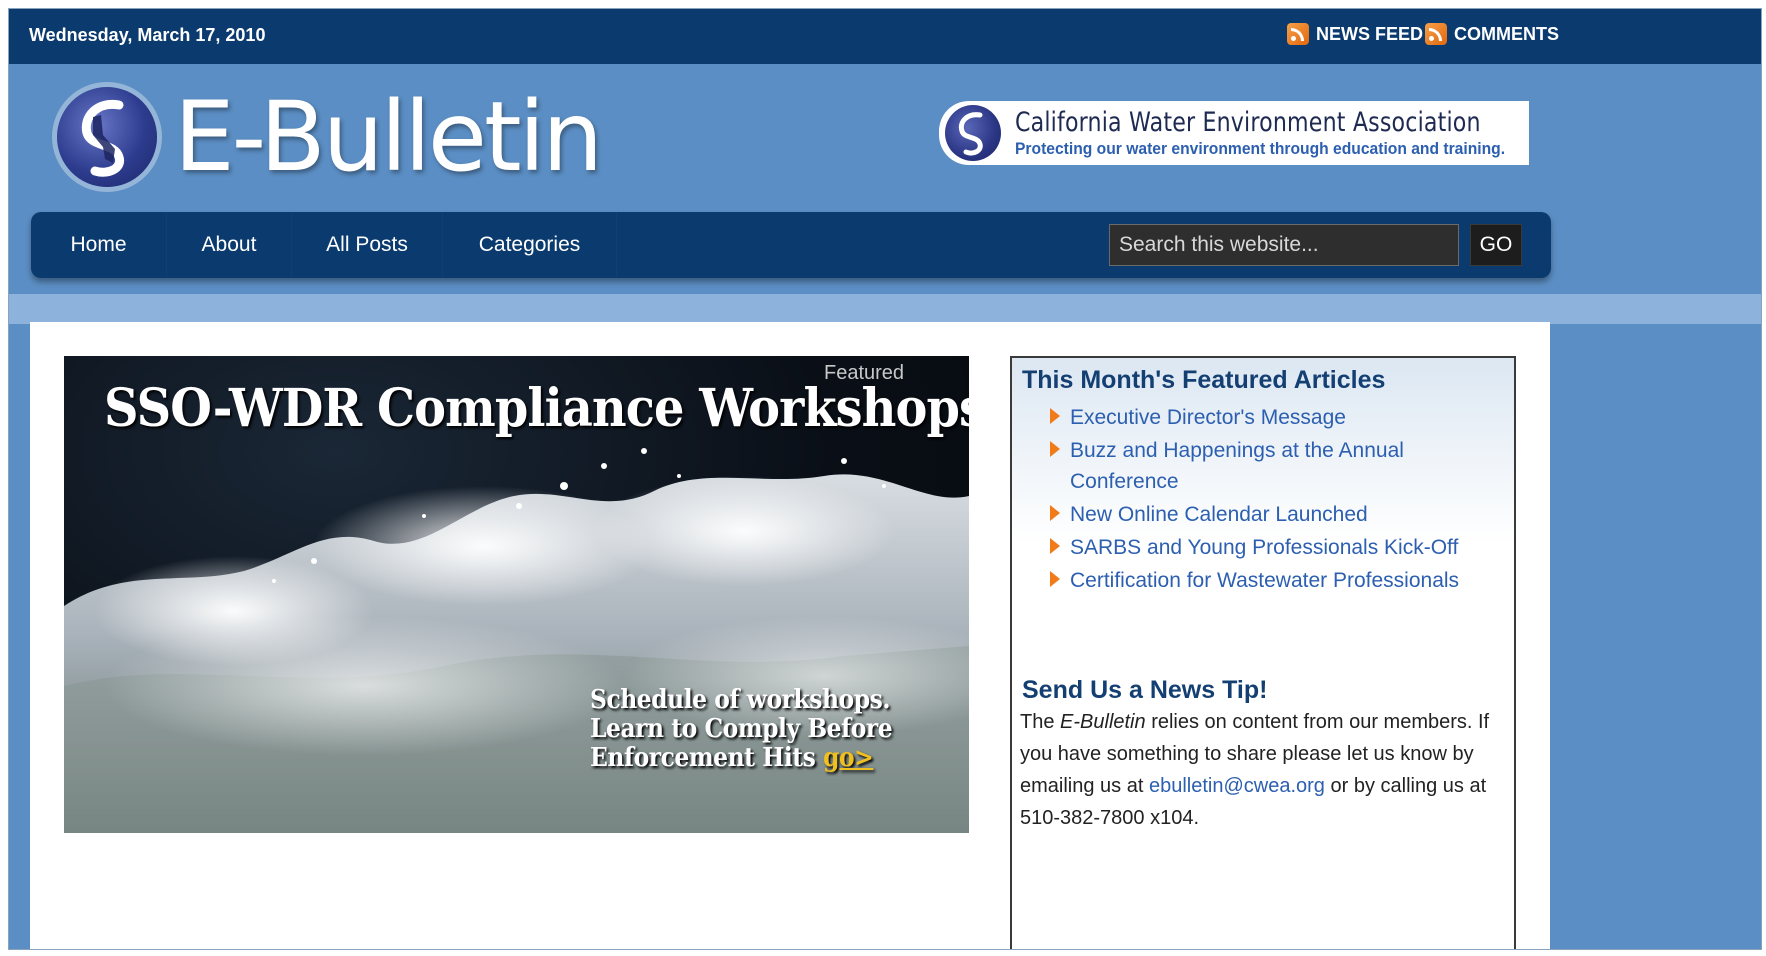  Describe the element at coordinates (1496, 245) in the screenshot. I see `search-go-button: GO` at that location.